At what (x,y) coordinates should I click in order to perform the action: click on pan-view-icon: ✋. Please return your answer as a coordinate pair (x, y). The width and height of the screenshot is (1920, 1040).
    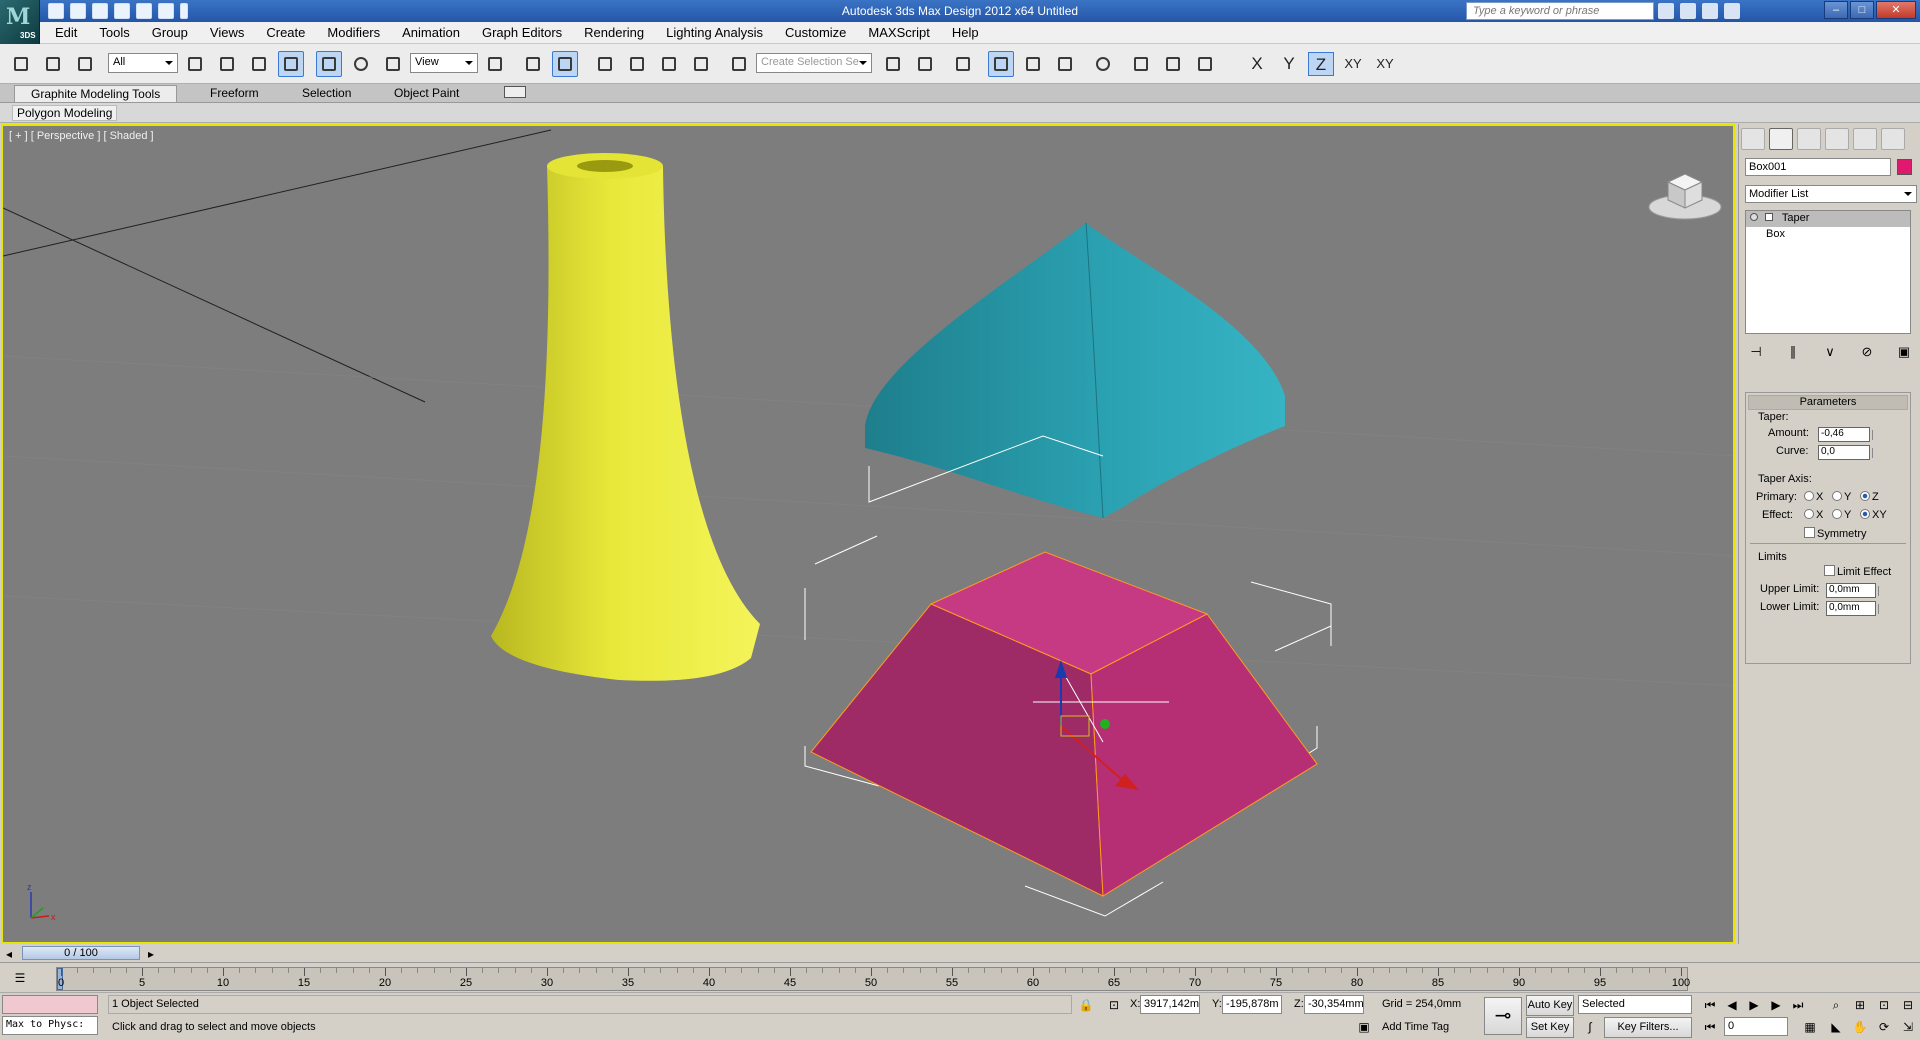
    Looking at the image, I should click on (1860, 1027).